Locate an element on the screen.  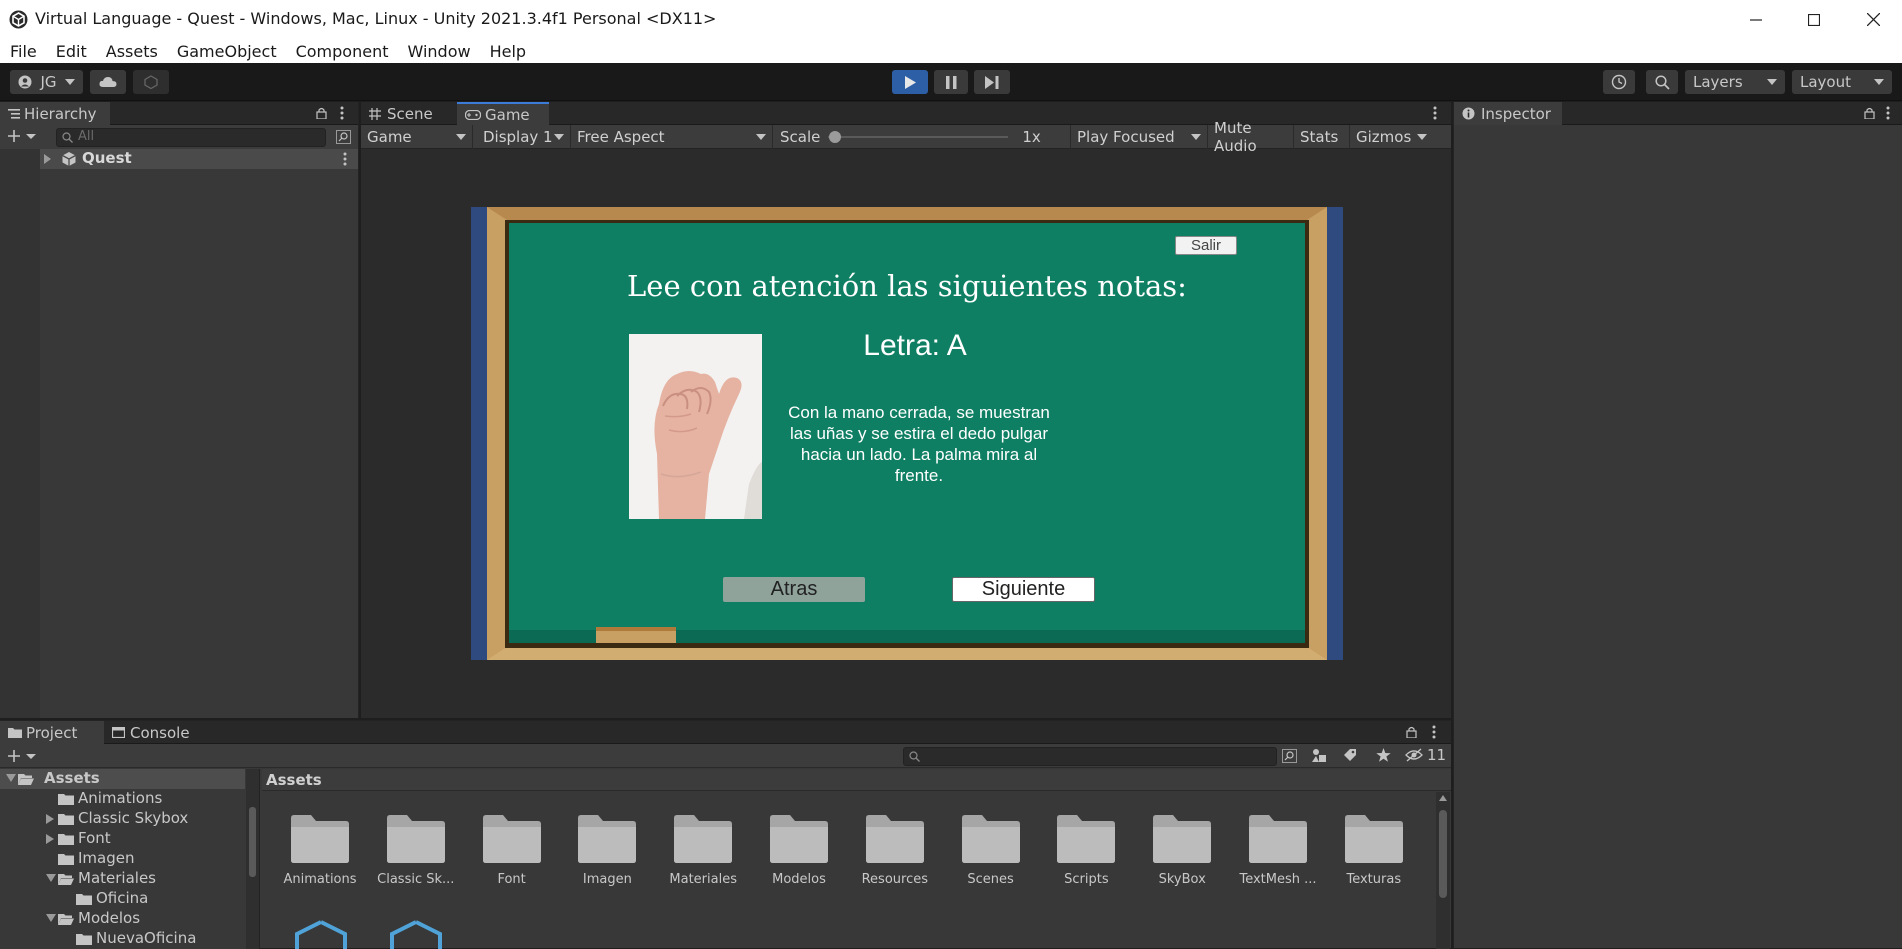
layers-dropdown: Layers is located at coordinates (1735, 82).